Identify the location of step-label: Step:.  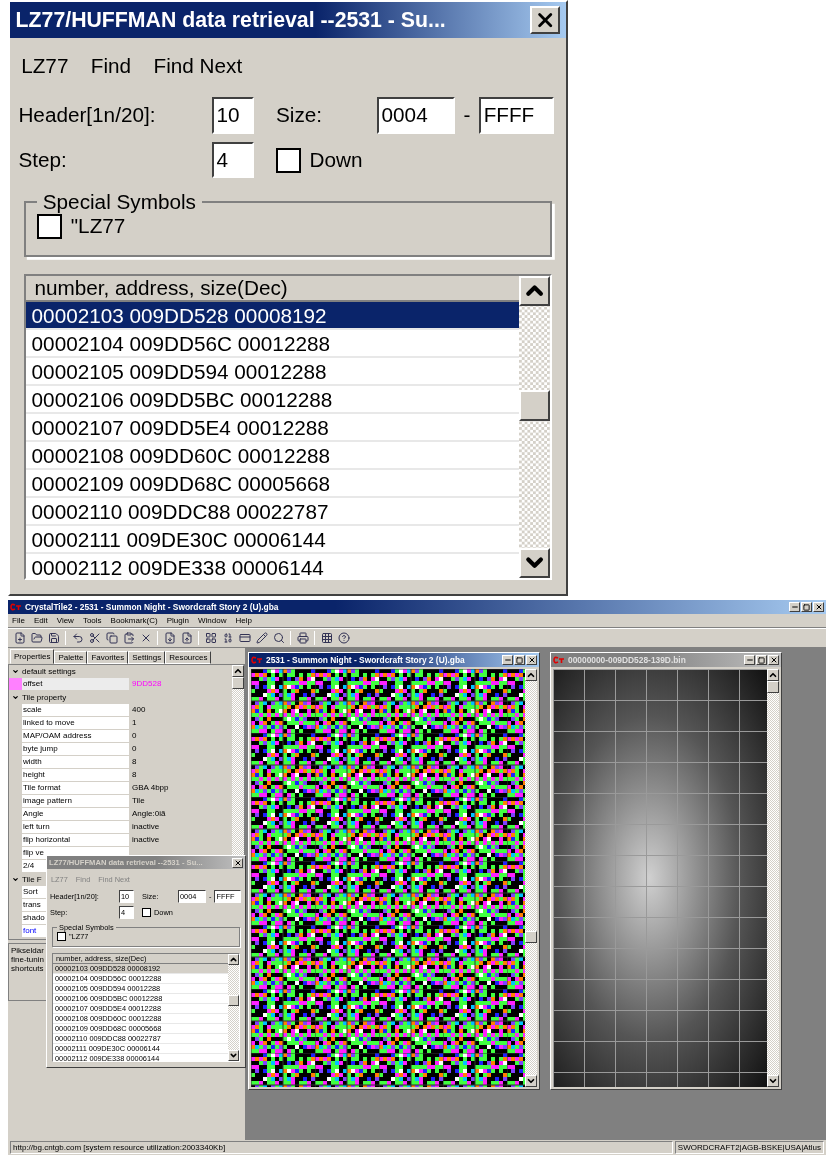
(43, 160).